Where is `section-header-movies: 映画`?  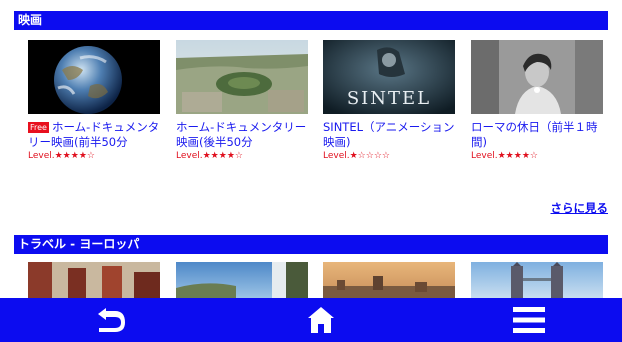 section-header-movies: 映画 is located at coordinates (311, 20).